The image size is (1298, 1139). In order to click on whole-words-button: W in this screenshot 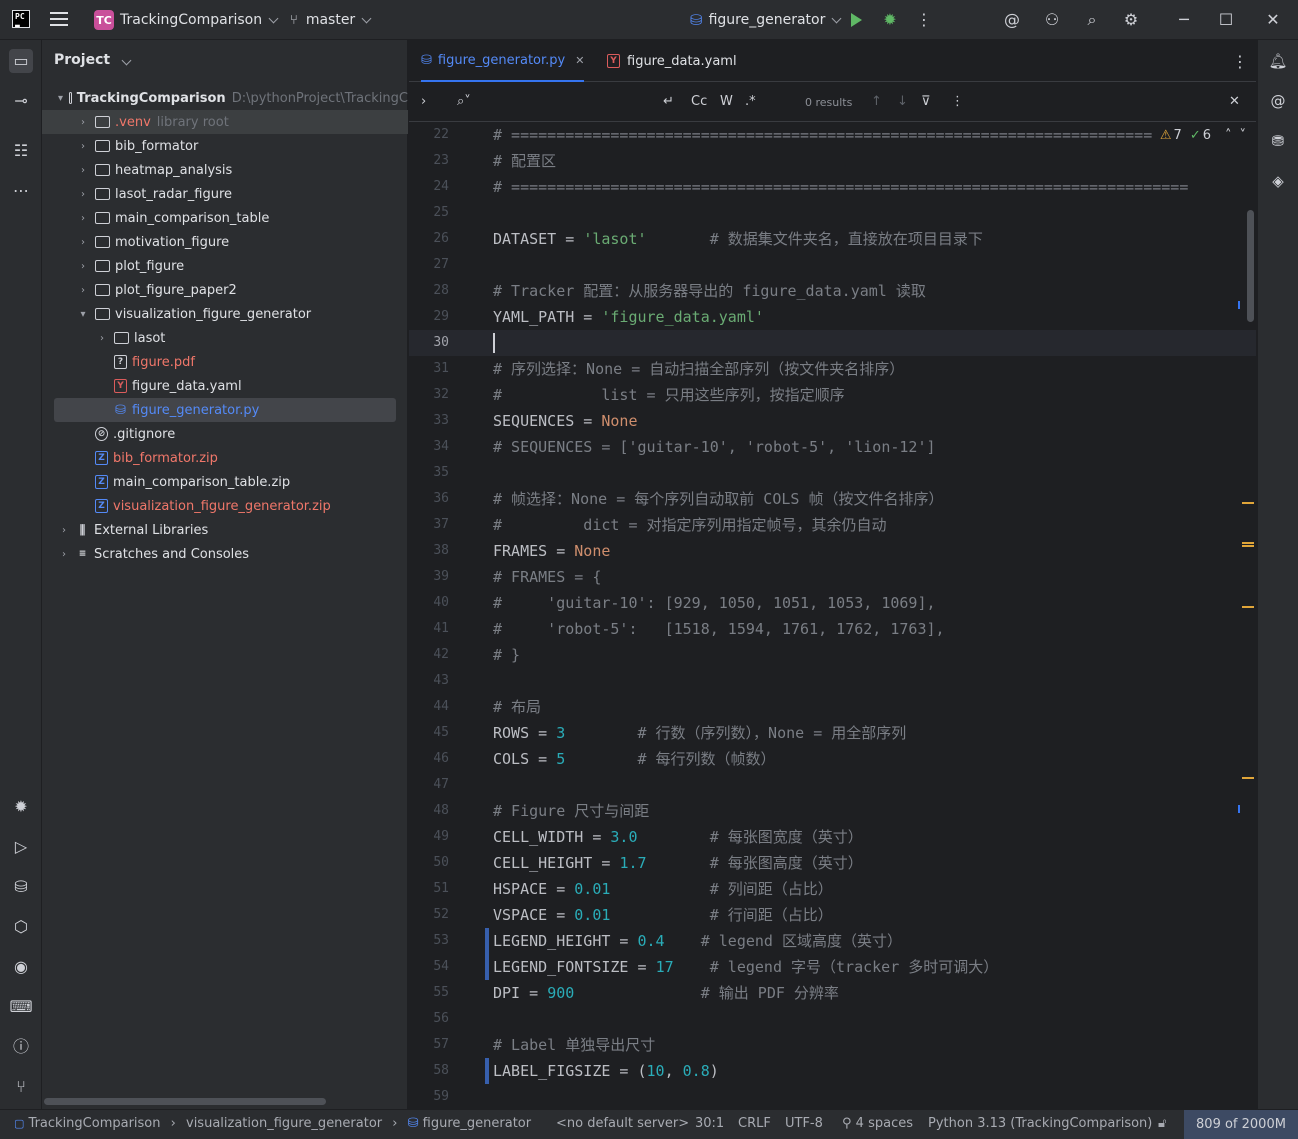, I will do `click(726, 101)`.